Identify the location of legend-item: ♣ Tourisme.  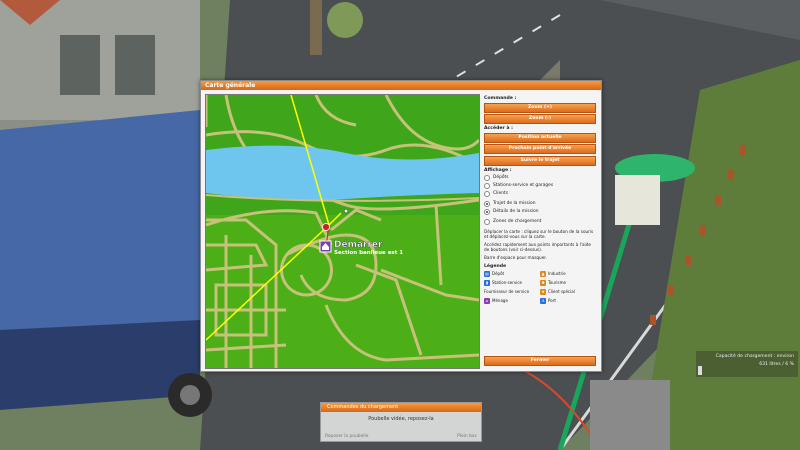
(568, 282).